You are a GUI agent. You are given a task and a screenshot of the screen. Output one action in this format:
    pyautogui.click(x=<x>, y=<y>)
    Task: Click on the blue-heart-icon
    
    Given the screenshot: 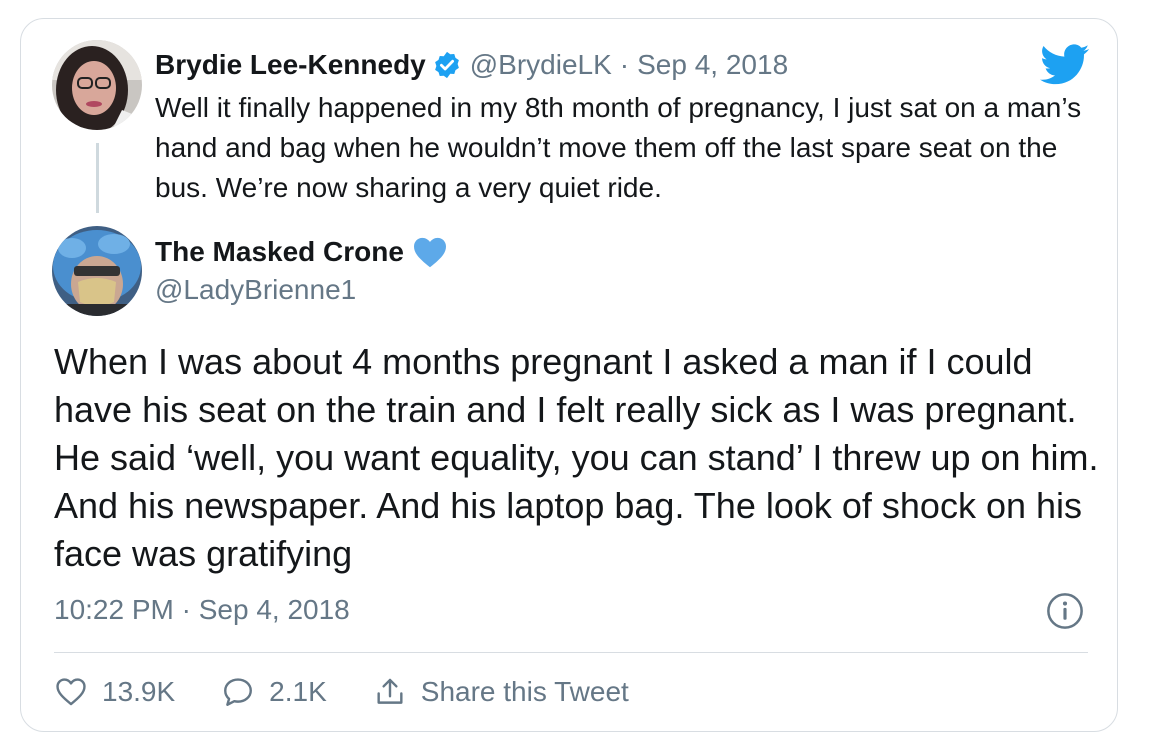 What is the action you would take?
    pyautogui.click(x=430, y=252)
    